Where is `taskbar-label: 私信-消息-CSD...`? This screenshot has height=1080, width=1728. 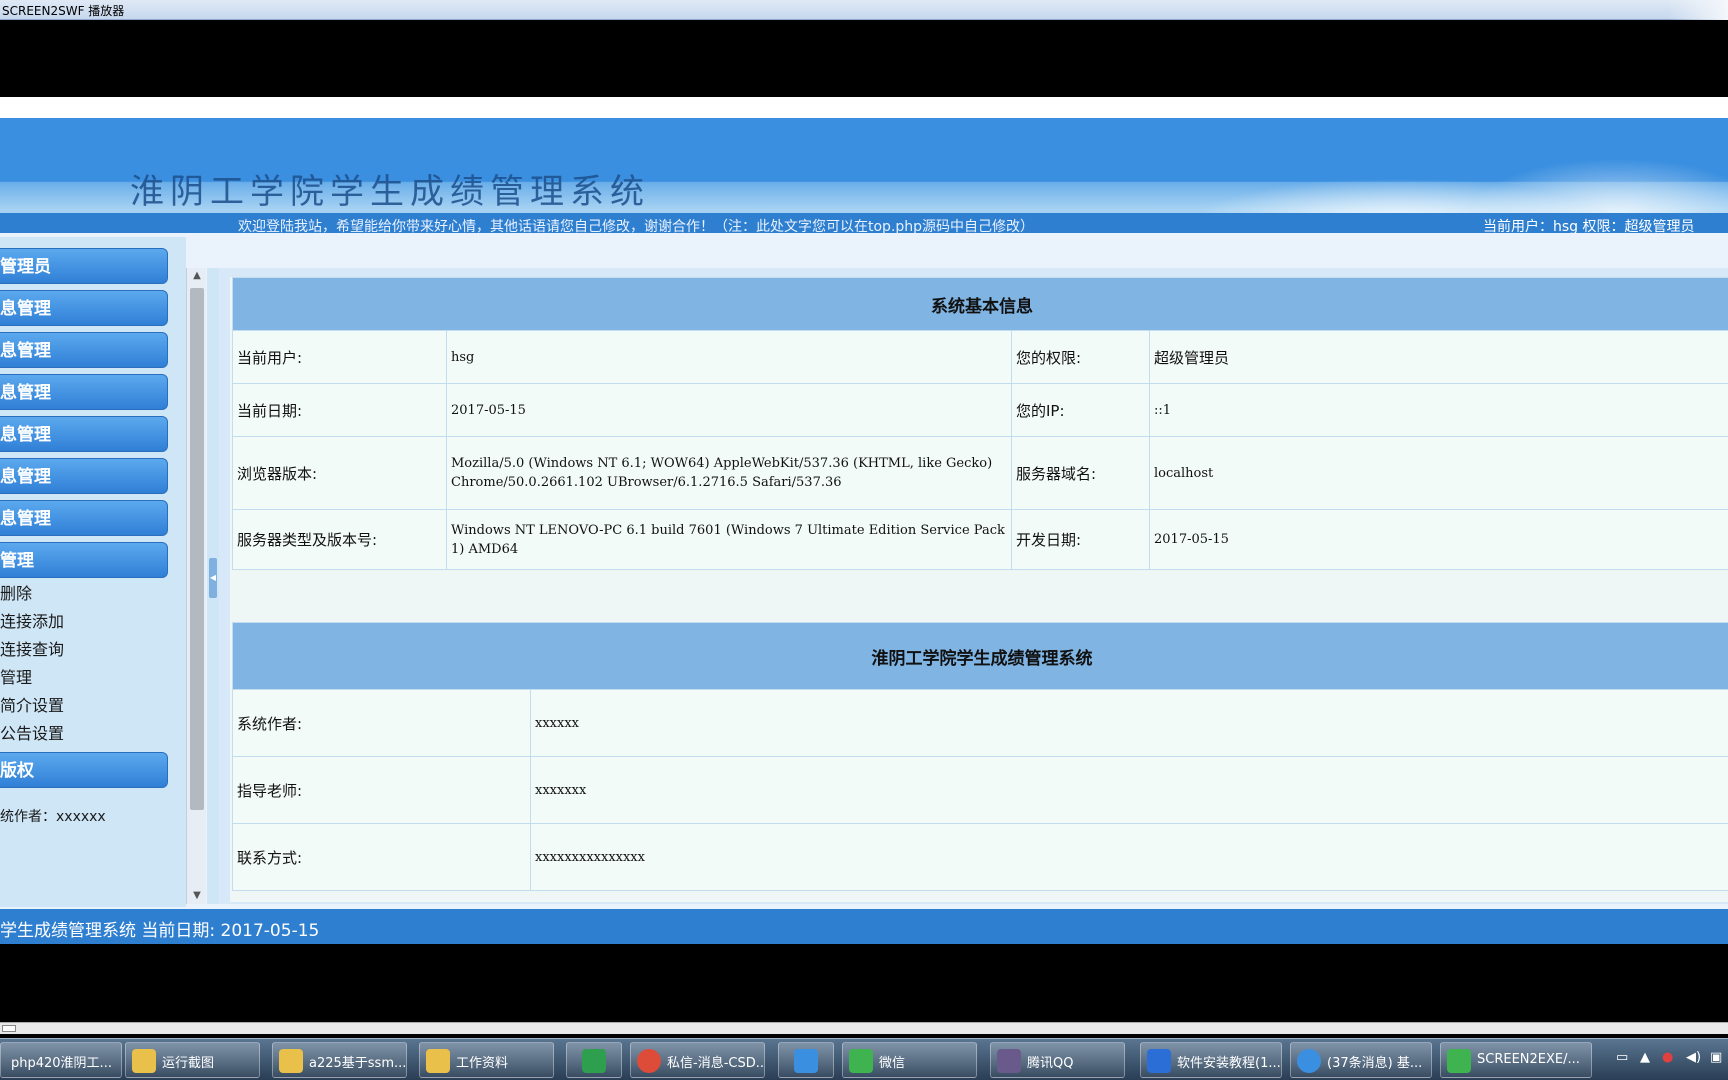 taskbar-label: 私信-消息-CSD... is located at coordinates (716, 1063).